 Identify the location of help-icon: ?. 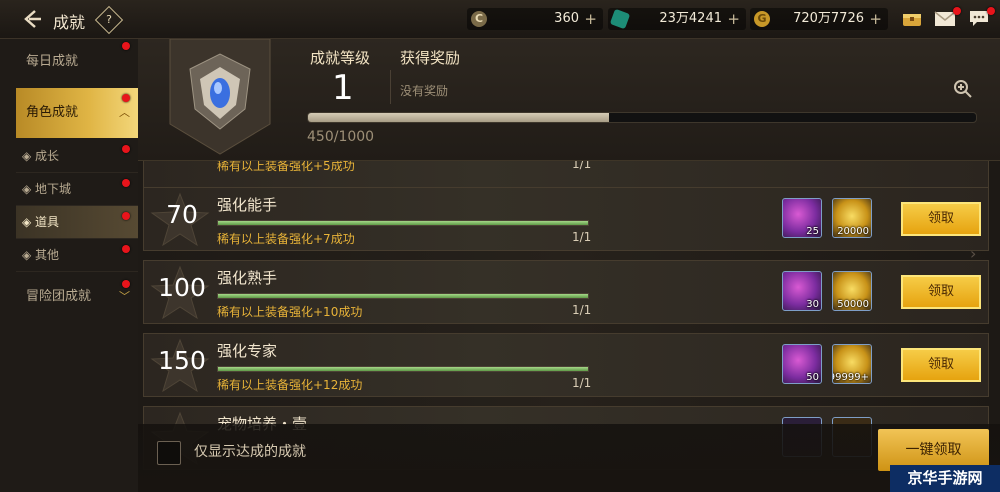
(109, 20).